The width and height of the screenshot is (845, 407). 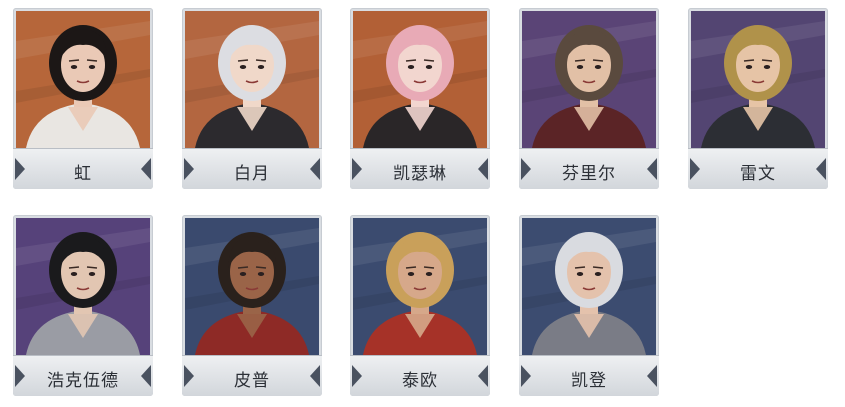 I want to click on character-name: 泰欧, so click(x=420, y=381).